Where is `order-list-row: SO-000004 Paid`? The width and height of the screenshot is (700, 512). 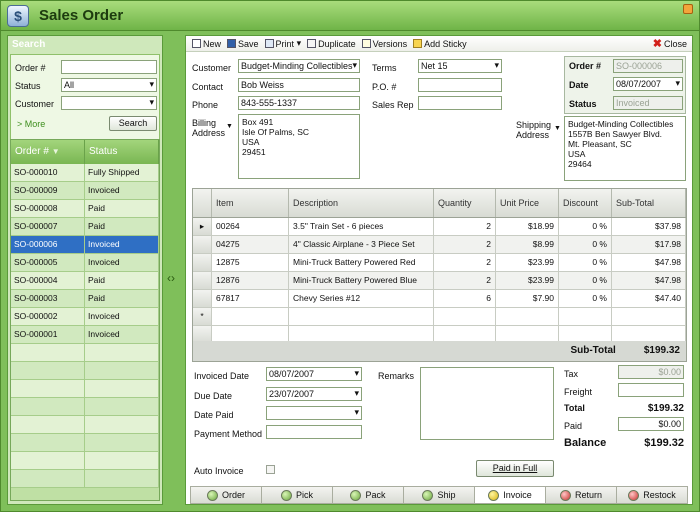
order-list-row: SO-000004 Paid is located at coordinates (85, 281).